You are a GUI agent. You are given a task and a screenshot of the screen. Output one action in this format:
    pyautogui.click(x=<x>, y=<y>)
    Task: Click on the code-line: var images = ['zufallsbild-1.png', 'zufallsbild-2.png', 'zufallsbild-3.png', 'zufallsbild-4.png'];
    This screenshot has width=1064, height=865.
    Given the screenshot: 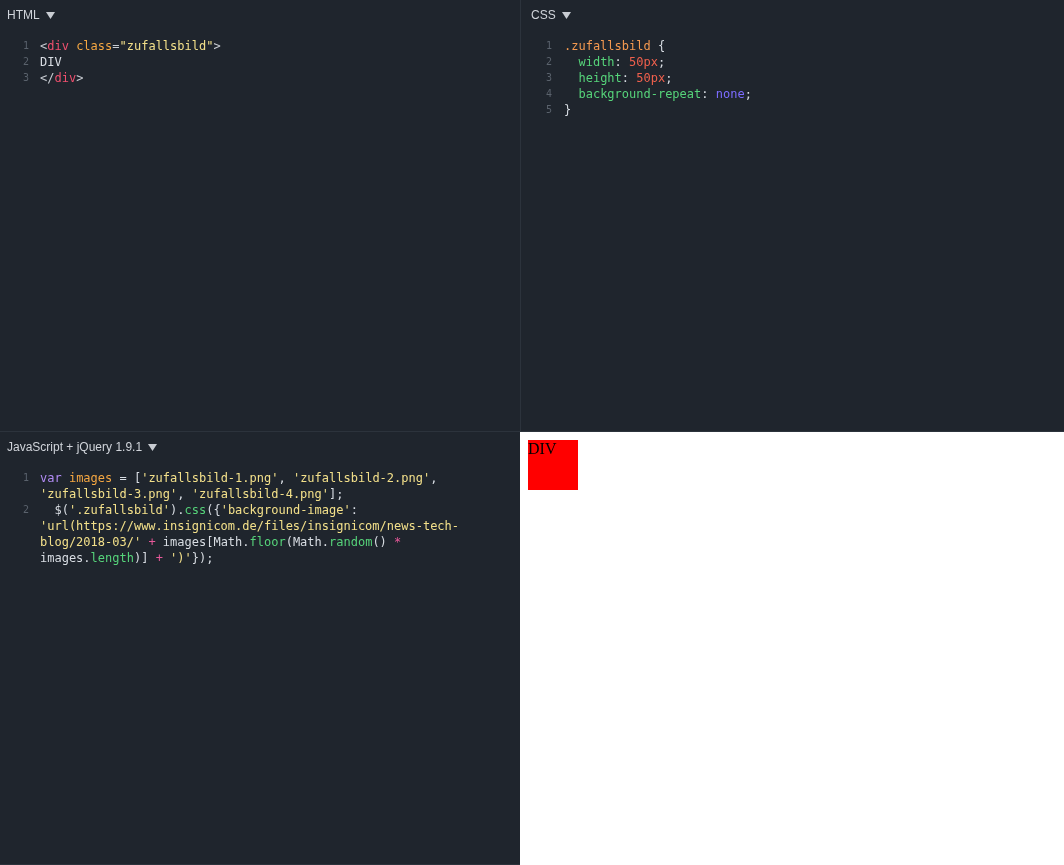 What is the action you would take?
    pyautogui.click(x=239, y=486)
    